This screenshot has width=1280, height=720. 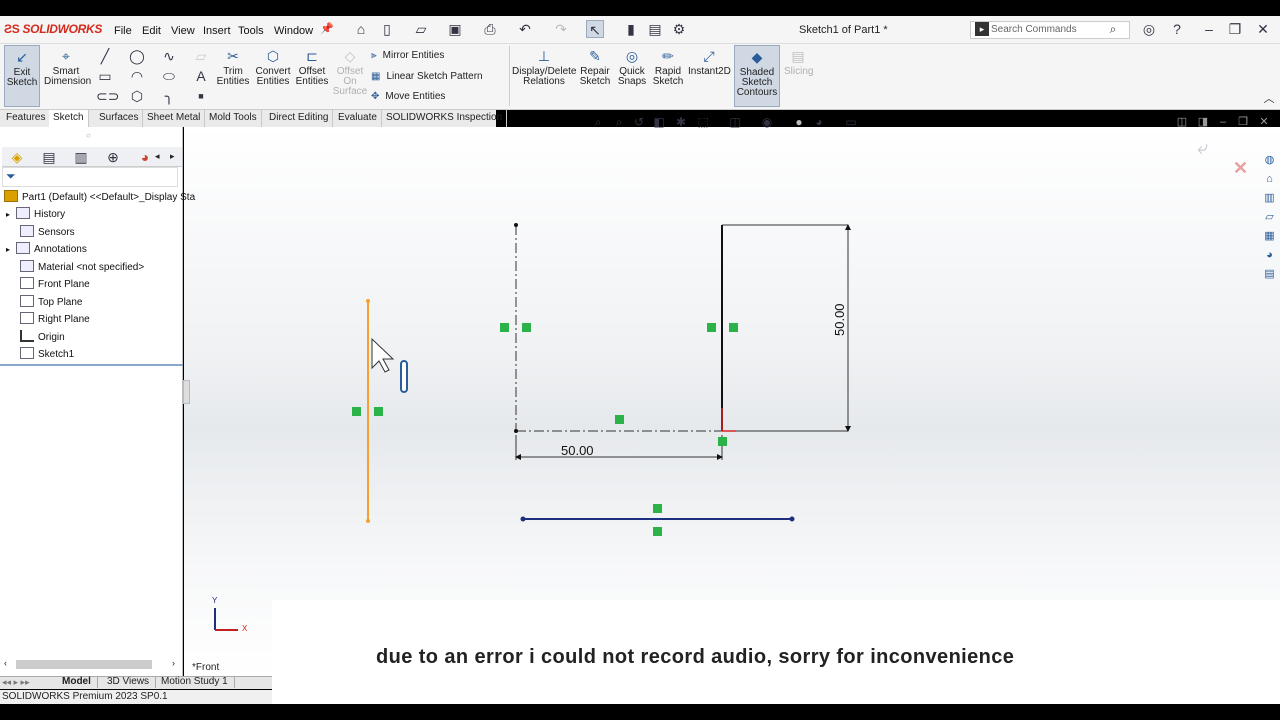 What do you see at coordinates (91, 365) in the screenshot?
I see `rollback-bar` at bounding box center [91, 365].